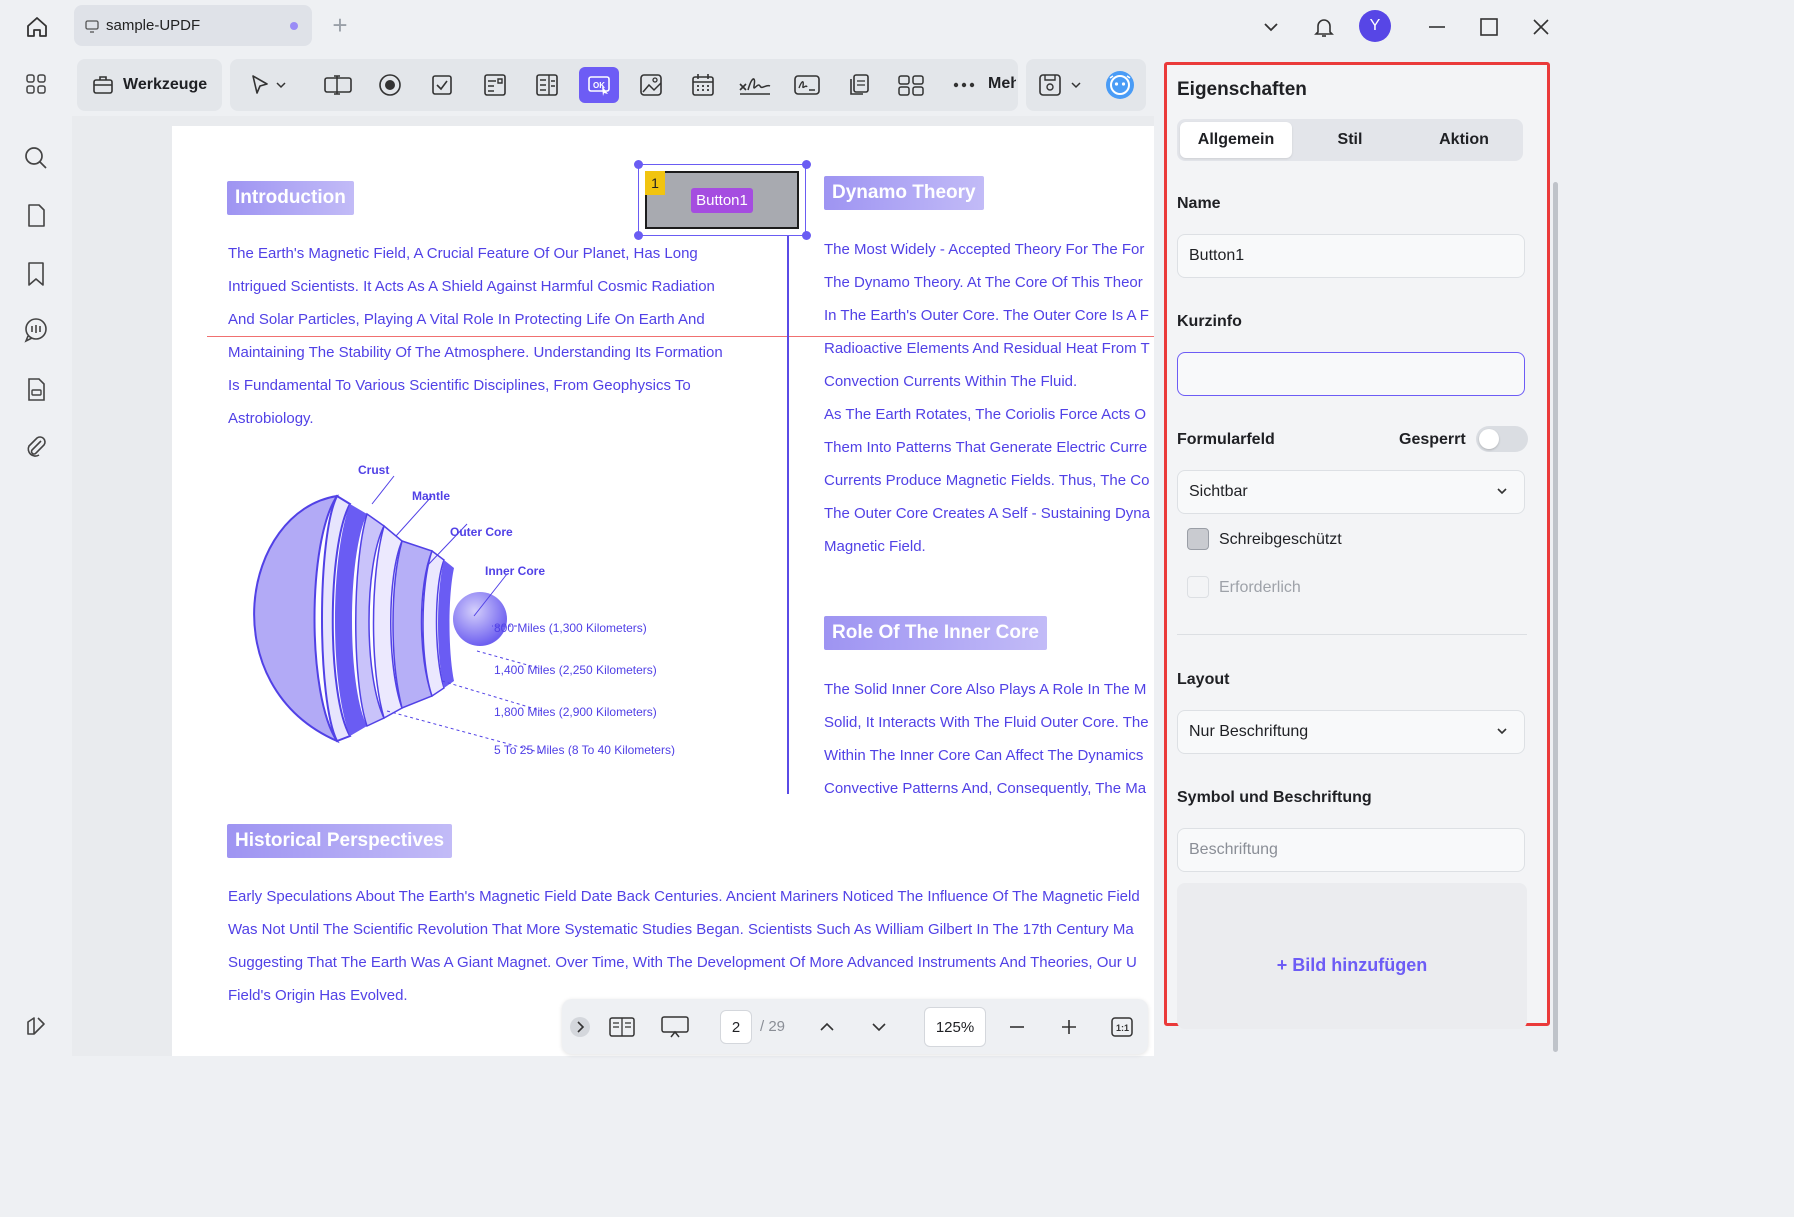 This screenshot has width=1794, height=1217. I want to click on sidebar-attachments-button, so click(36, 446).